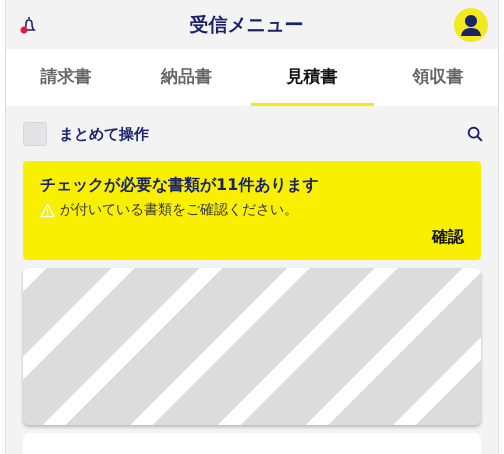 The height and width of the screenshot is (454, 504). What do you see at coordinates (29, 24) in the screenshot?
I see `bell-icon` at bounding box center [29, 24].